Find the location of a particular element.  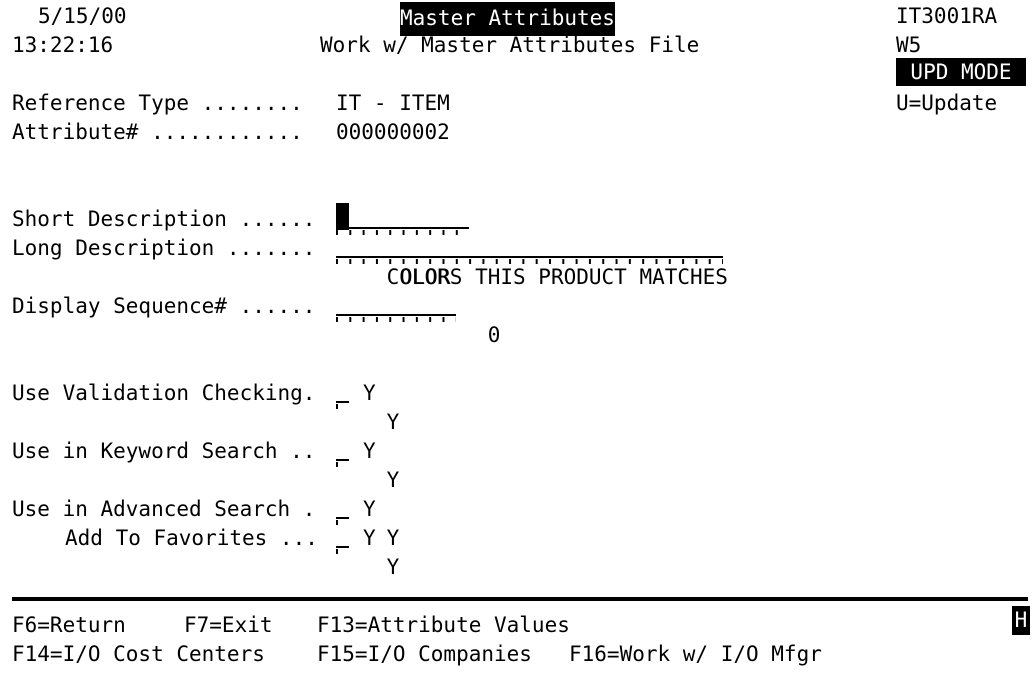

footer-divider is located at coordinates (520, 599).